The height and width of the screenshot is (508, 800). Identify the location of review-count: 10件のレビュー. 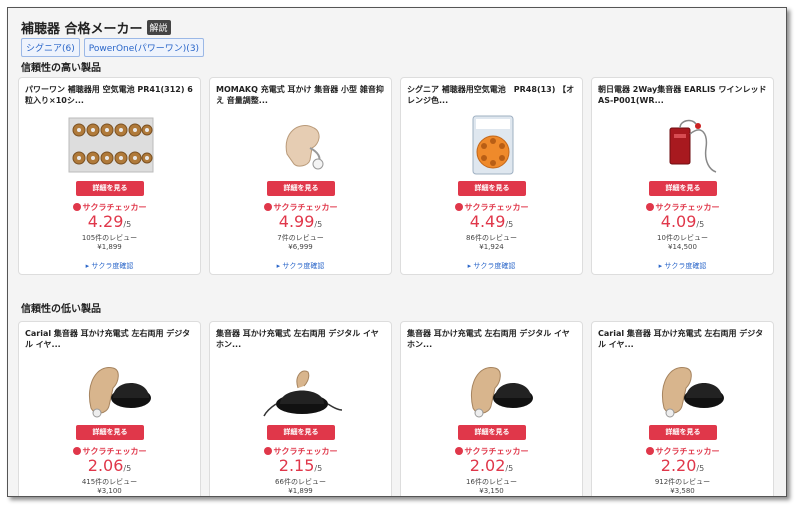
(682, 238).